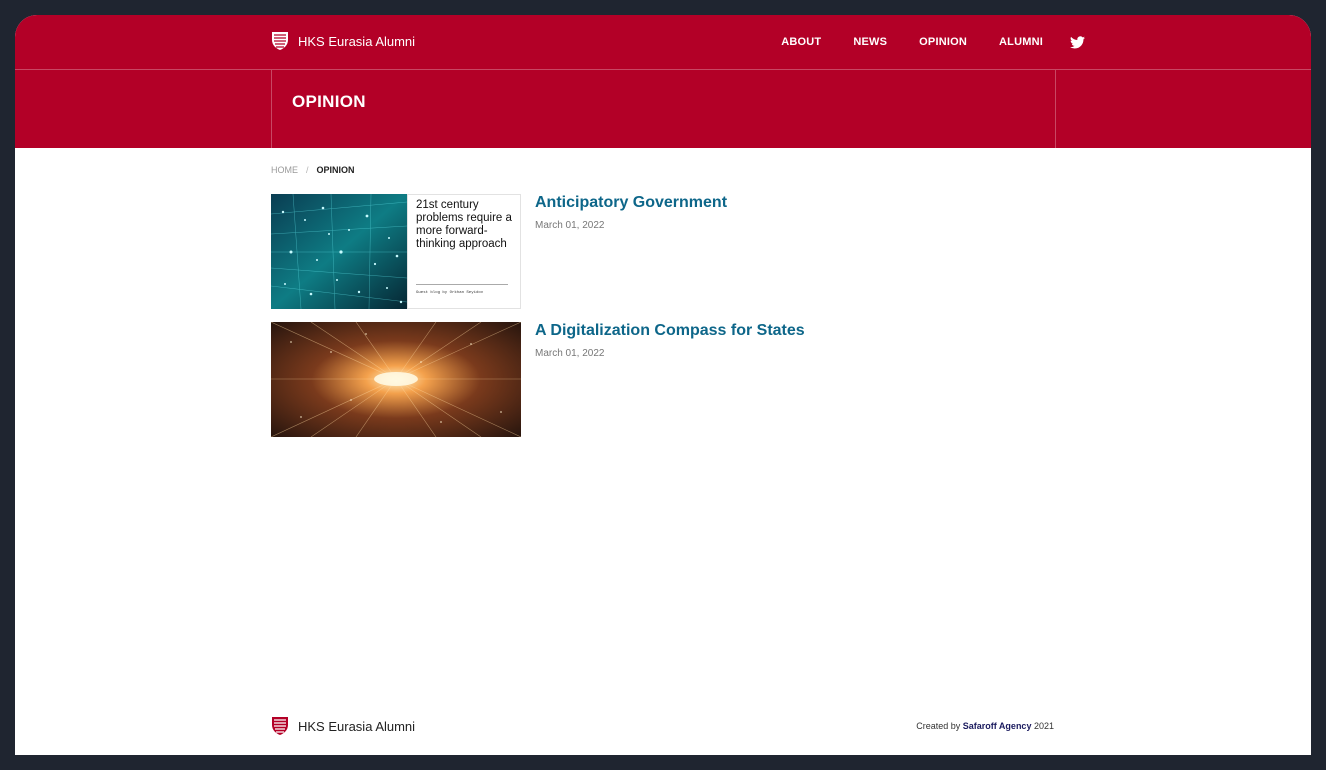 The height and width of the screenshot is (770, 1326). Describe the element at coordinates (284, 170) in the screenshot. I see `breadcrumb-home-link: HOME` at that location.